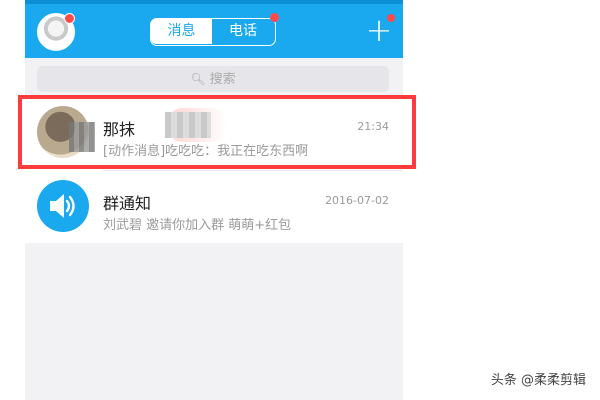 Image resolution: width=600 pixels, height=400 pixels. Describe the element at coordinates (181, 31) in the screenshot. I see `tab-messages: 消息` at that location.